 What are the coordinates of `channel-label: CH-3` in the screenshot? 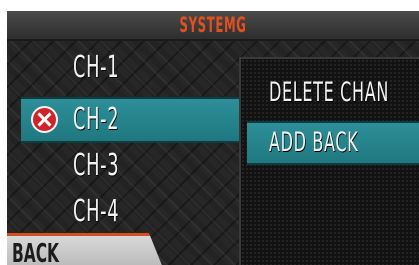 It's located at (96, 165).